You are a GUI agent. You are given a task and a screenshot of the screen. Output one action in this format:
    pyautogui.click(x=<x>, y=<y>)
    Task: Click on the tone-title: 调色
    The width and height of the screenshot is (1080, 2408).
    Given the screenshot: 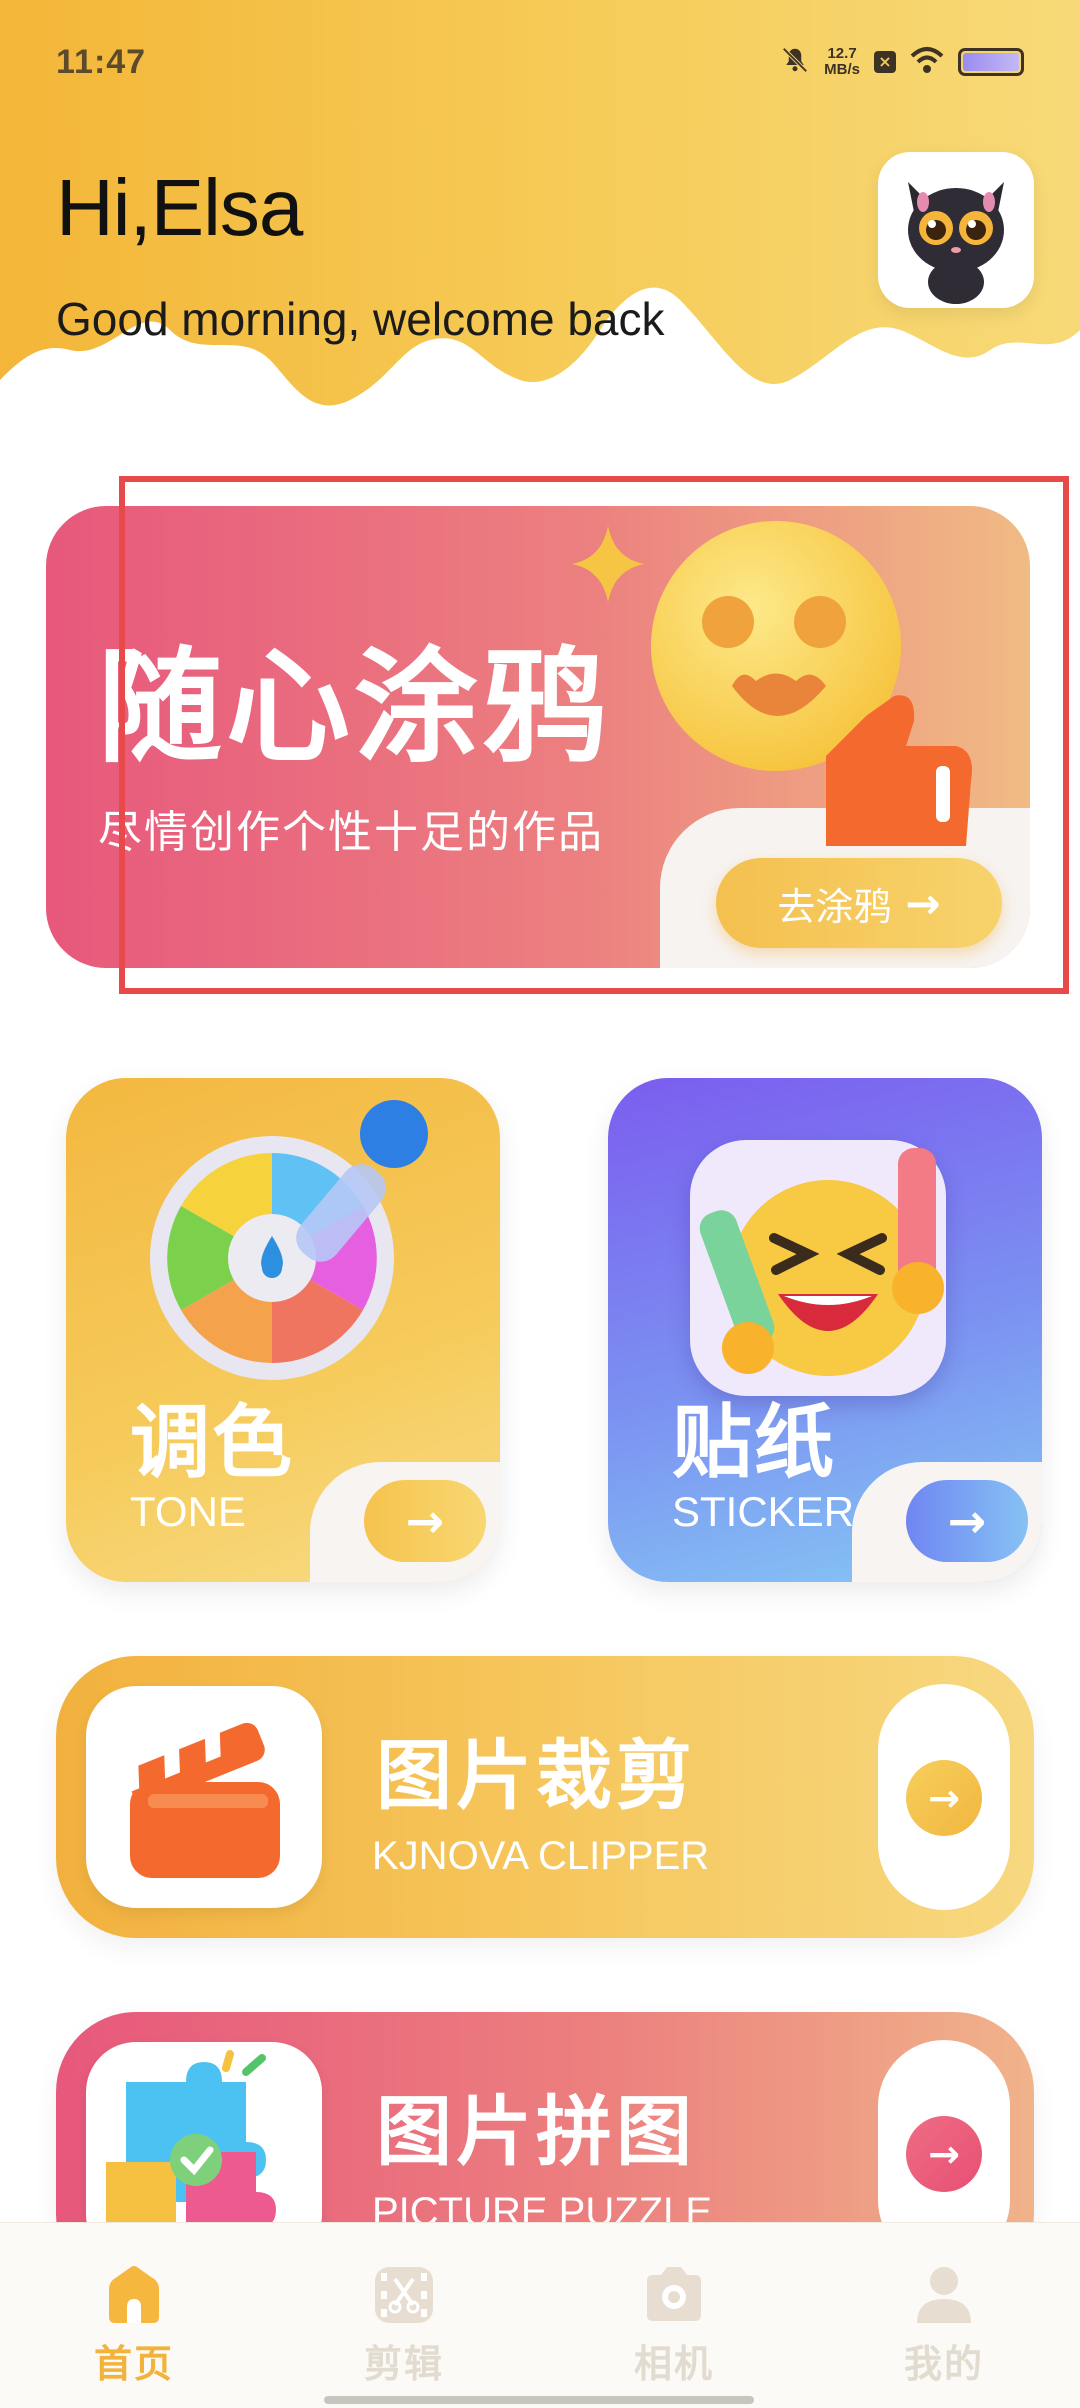 What is the action you would take?
    pyautogui.click(x=212, y=1442)
    